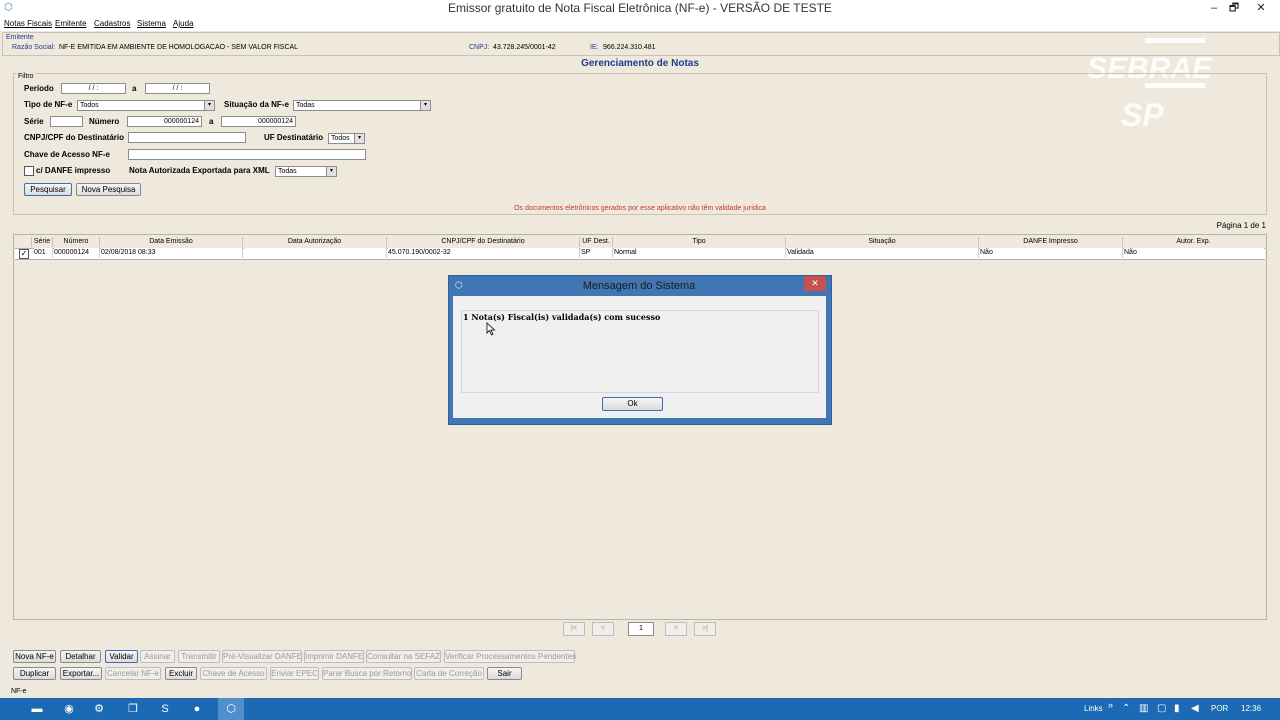 The width and height of the screenshot is (1280, 720). I want to click on situacao-label: Situação da NF-e, so click(256, 104).